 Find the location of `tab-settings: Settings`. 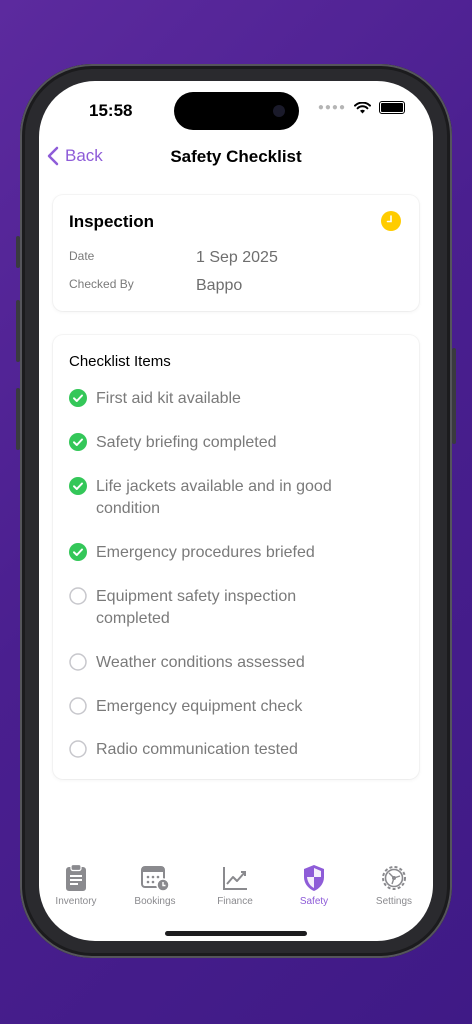

tab-settings: Settings is located at coordinates (394, 885).